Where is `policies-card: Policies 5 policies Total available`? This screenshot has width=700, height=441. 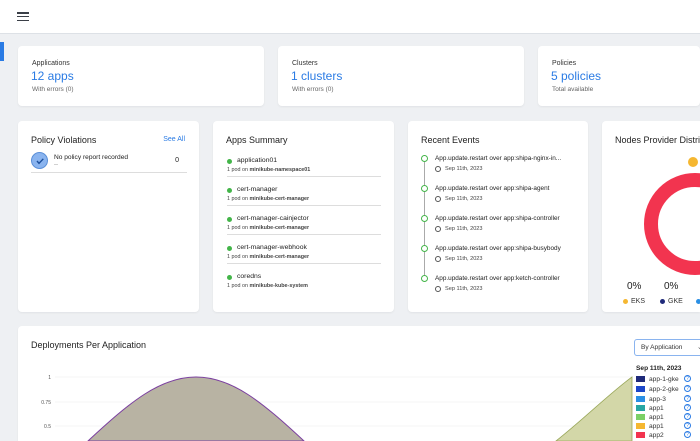
policies-card: Policies 5 policies Total available is located at coordinates (619, 76).